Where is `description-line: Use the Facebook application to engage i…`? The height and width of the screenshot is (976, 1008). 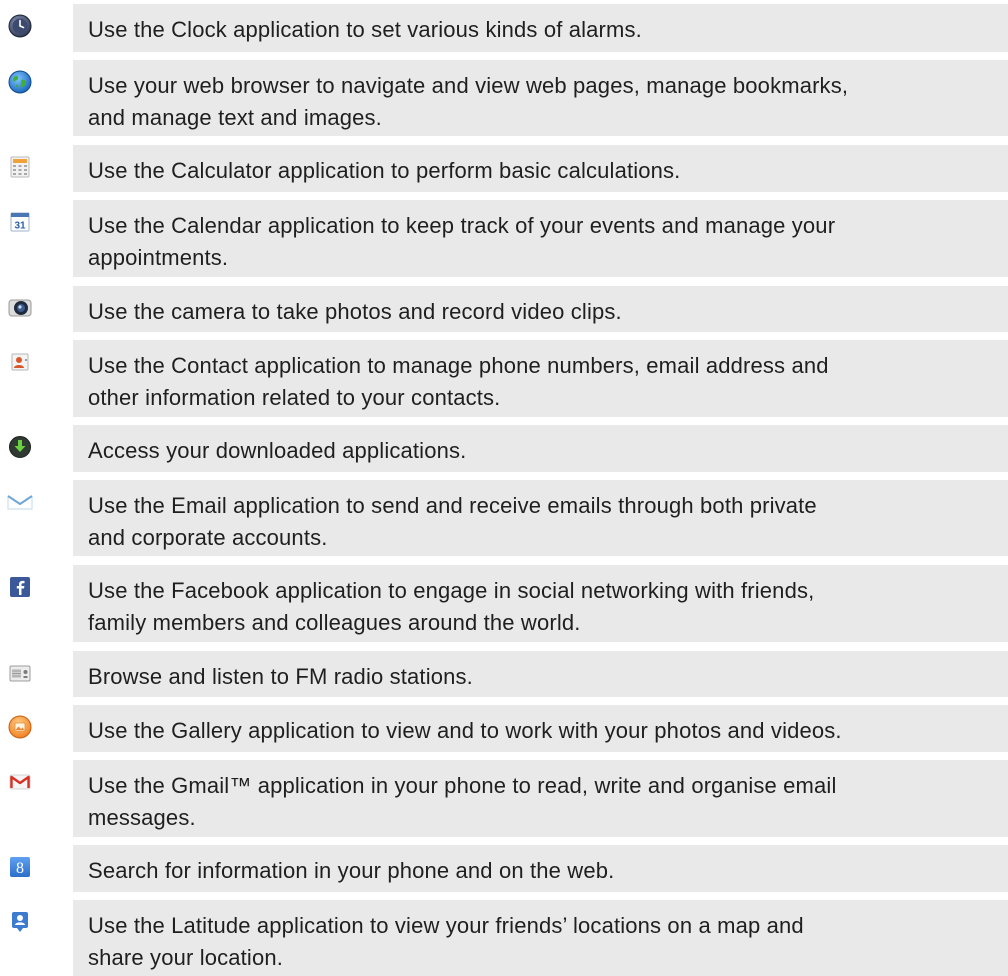
description-line: Use the Facebook application to engage i… is located at coordinates (451, 590).